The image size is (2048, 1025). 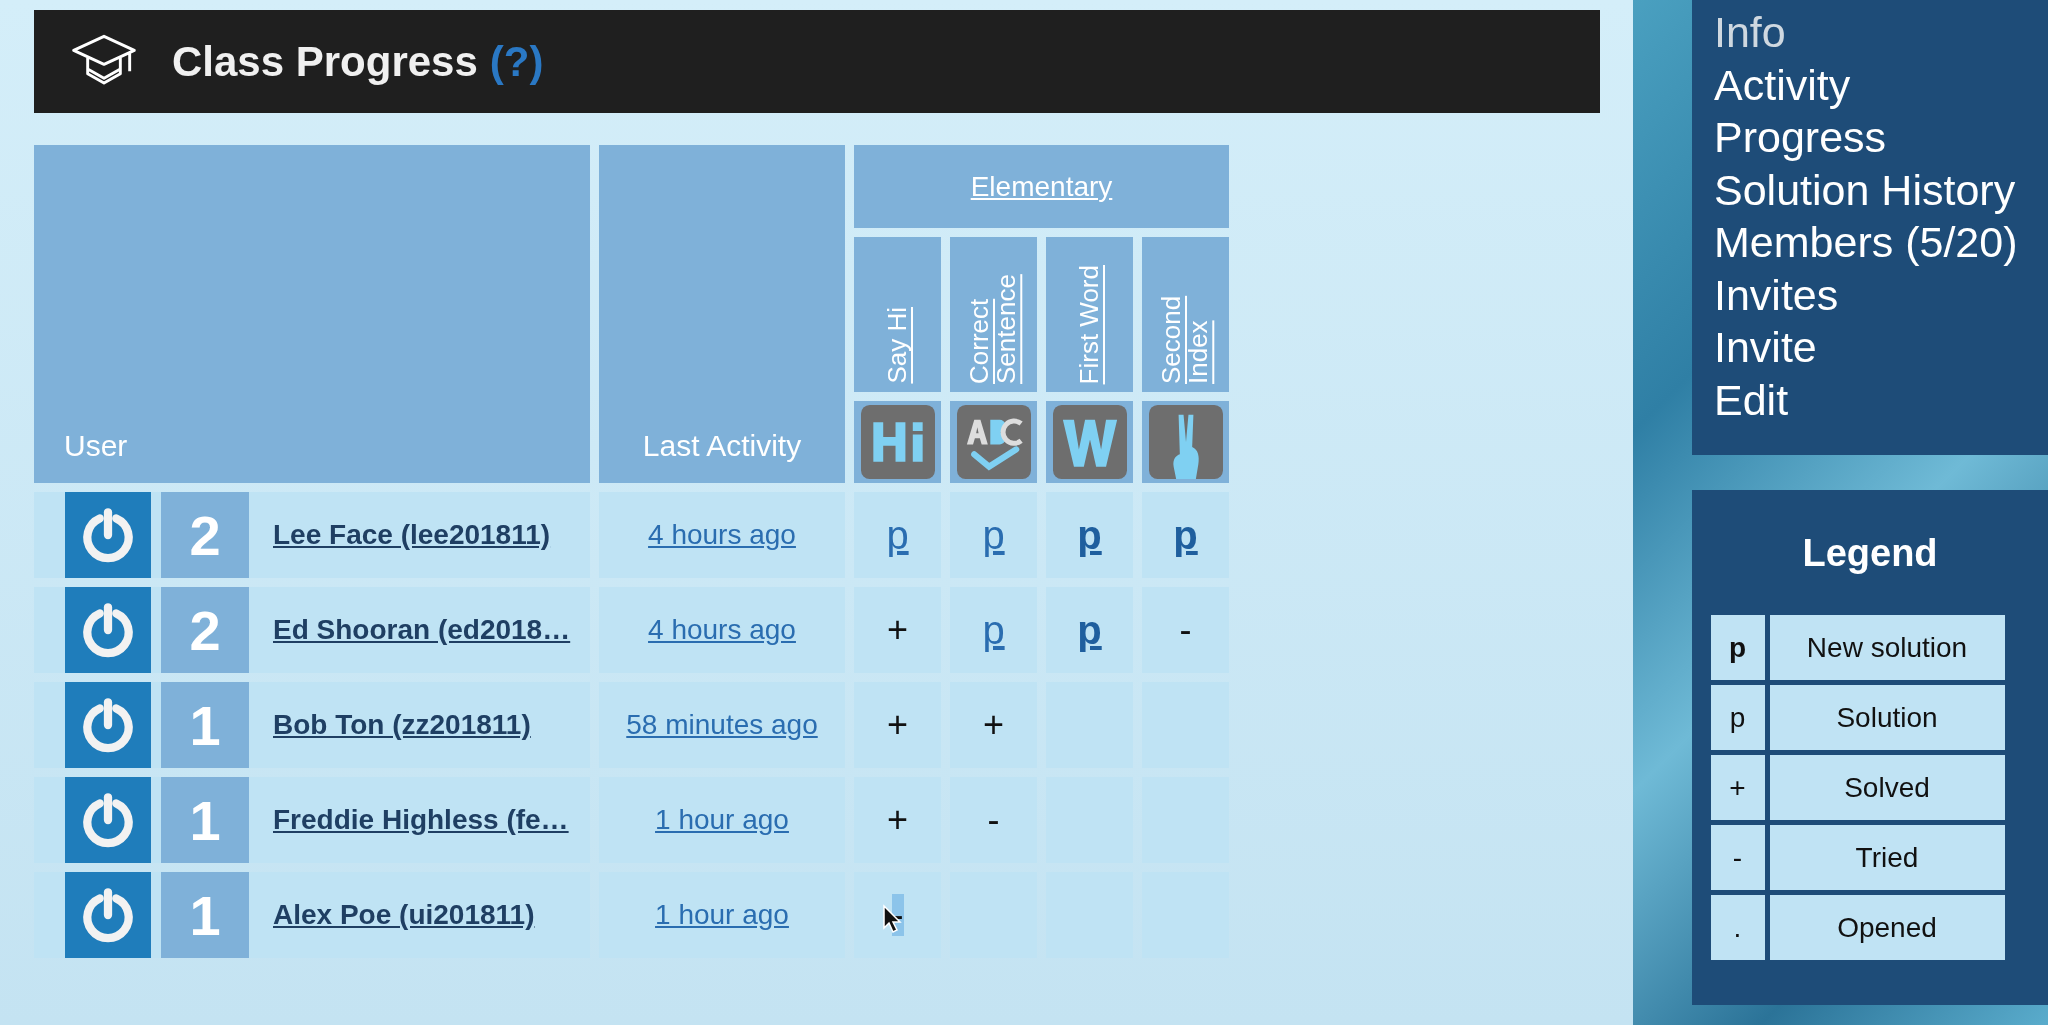 What do you see at coordinates (897, 442) in the screenshot?
I see `hi-icon` at bounding box center [897, 442].